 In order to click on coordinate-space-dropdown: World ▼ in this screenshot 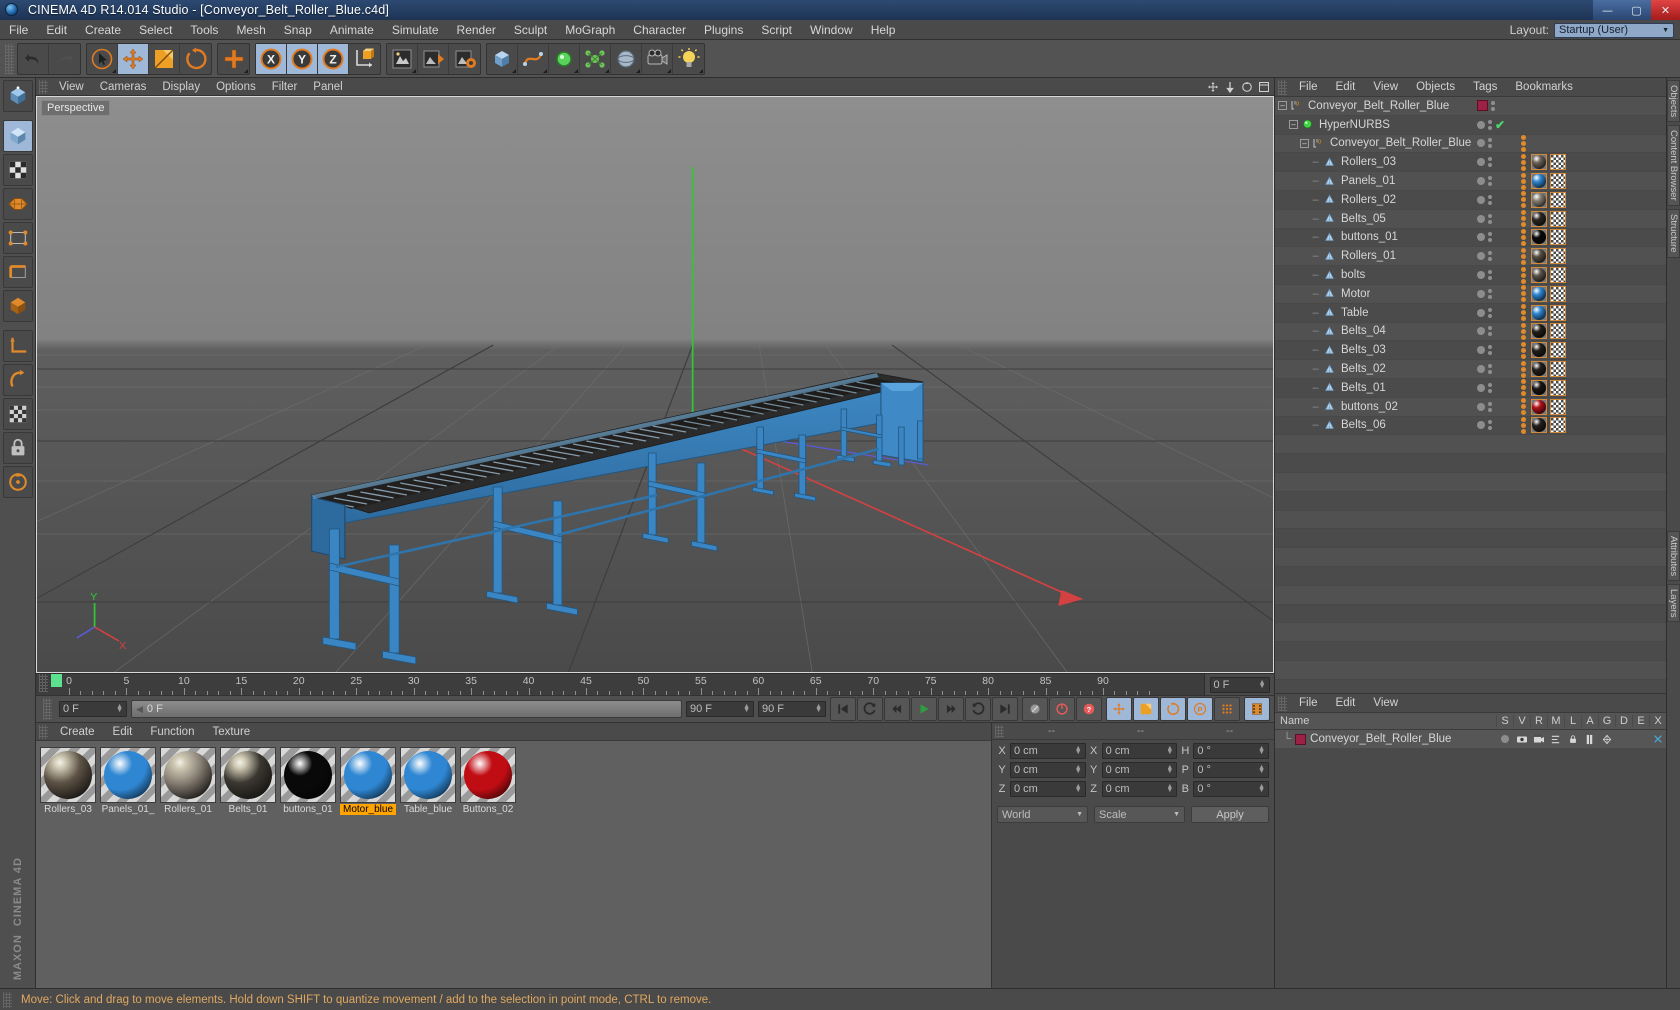, I will do `click(1042, 814)`.